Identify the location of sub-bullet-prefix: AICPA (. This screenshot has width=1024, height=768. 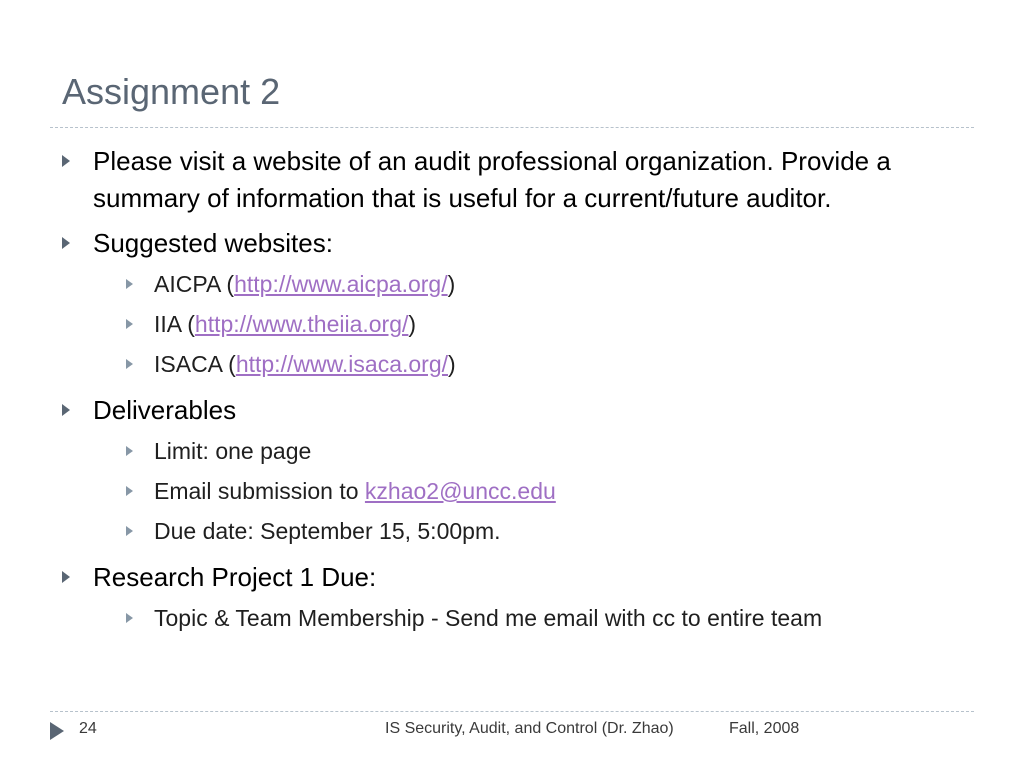
(194, 284).